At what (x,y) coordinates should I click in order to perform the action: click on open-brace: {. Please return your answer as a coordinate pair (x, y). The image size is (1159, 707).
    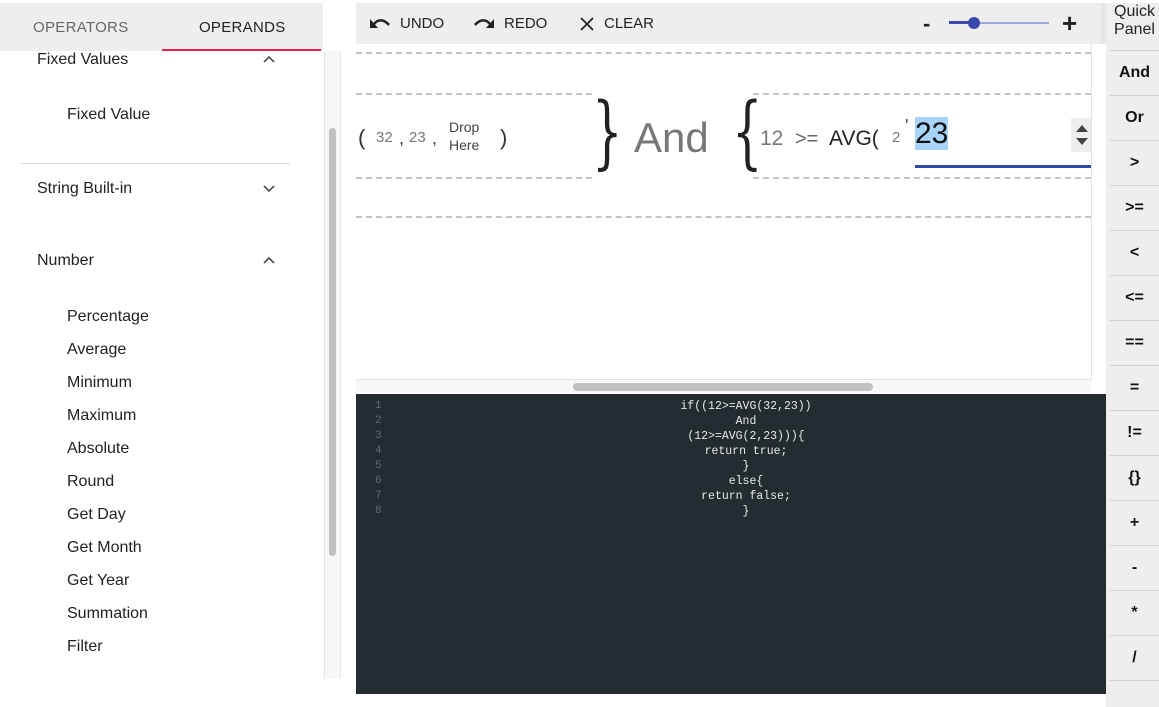
    Looking at the image, I should click on (747, 131).